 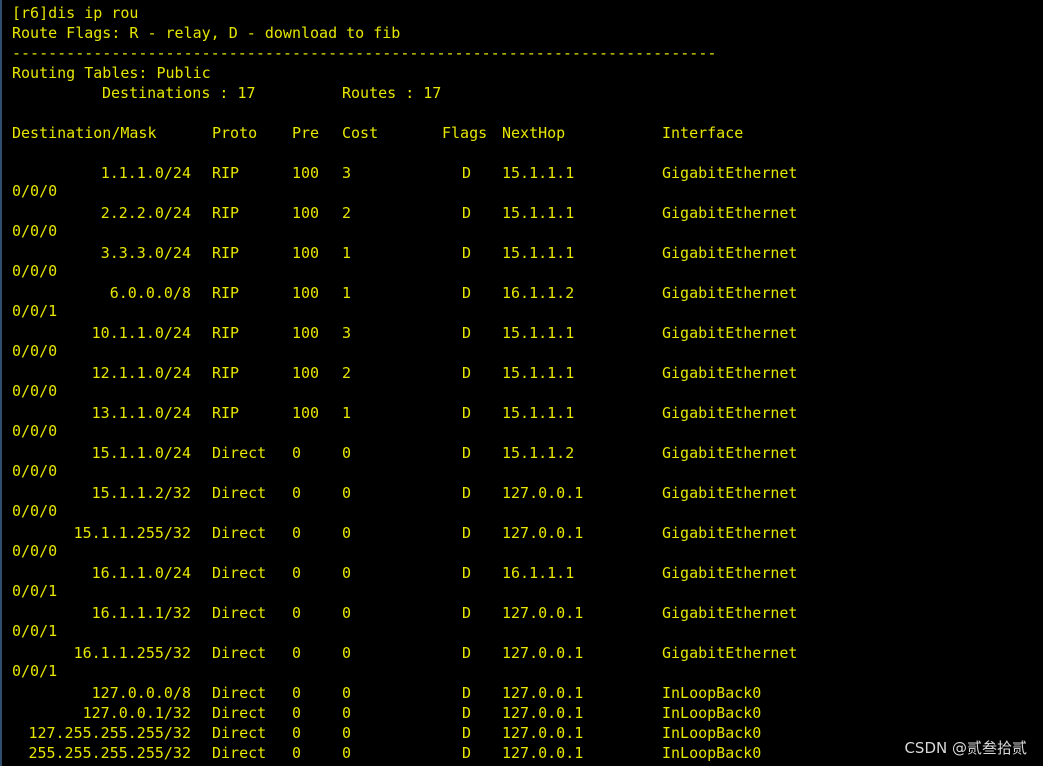 What do you see at coordinates (111, 73) in the screenshot?
I see `routing-table-title: Routing Tables: Public` at bounding box center [111, 73].